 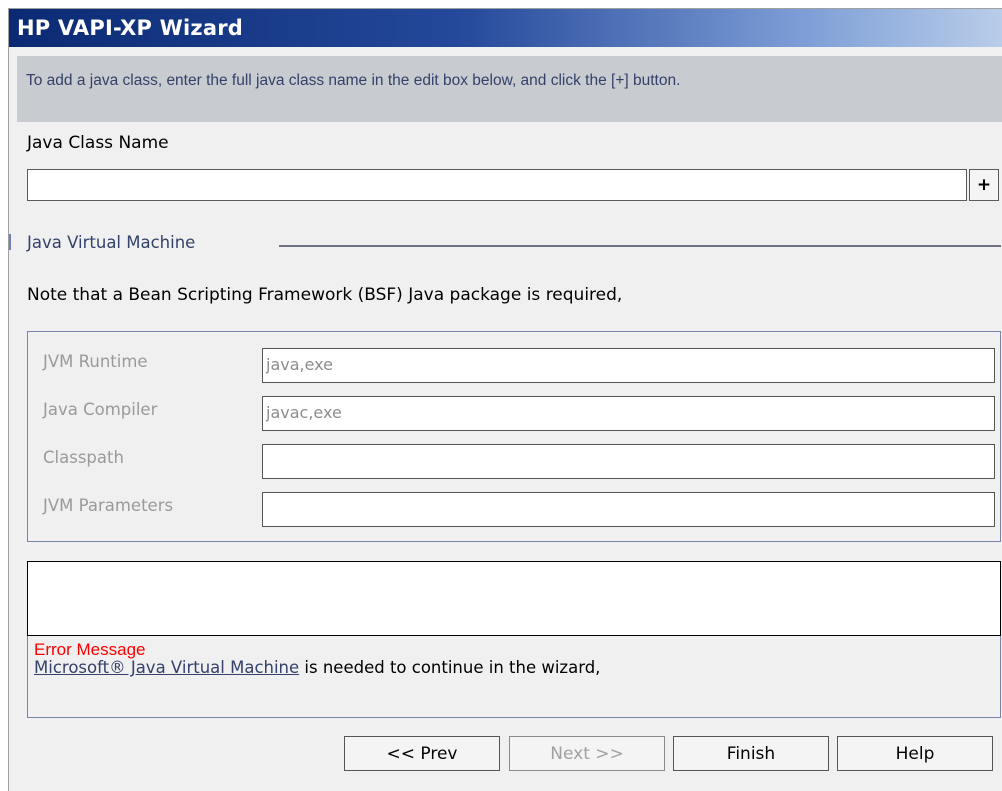 I want to click on jvm-runtime-input: java,exe, so click(x=628, y=365).